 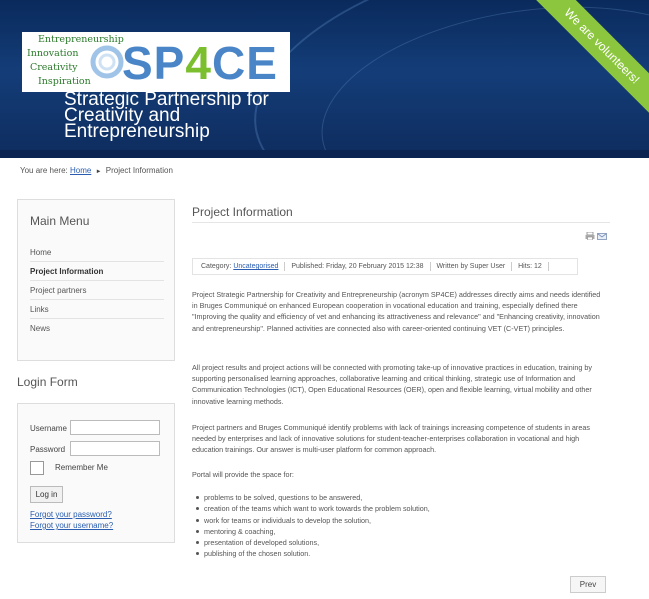 What do you see at coordinates (81, 467) in the screenshot?
I see `remember-me-label: Remember Me` at bounding box center [81, 467].